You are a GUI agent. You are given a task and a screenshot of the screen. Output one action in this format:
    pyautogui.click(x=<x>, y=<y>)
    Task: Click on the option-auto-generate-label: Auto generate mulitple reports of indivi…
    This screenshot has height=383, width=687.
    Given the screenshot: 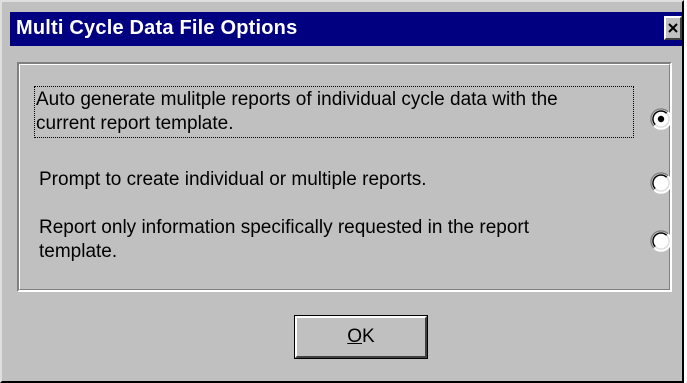 What is the action you would take?
    pyautogui.click(x=334, y=112)
    